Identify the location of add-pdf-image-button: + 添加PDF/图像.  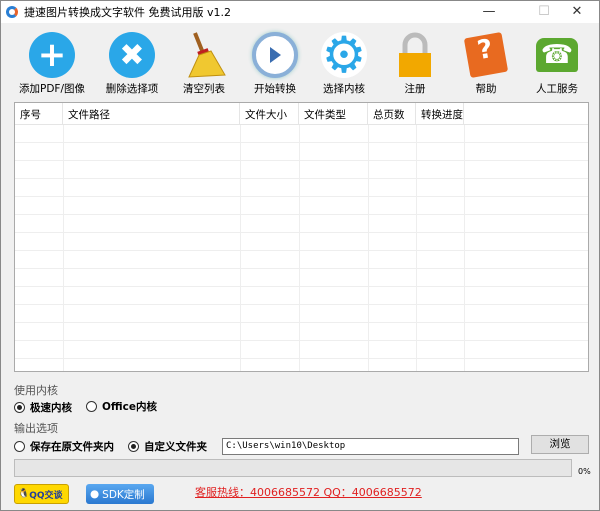
(52, 61).